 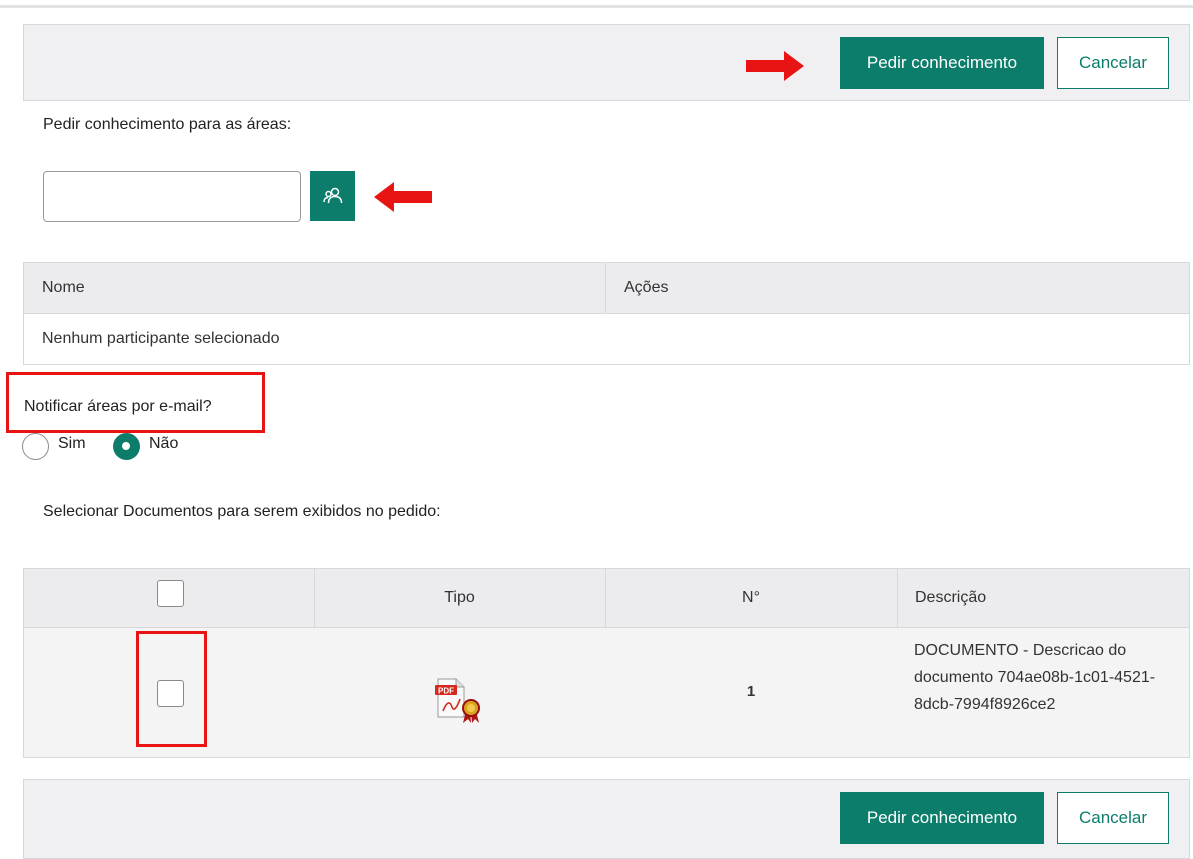 I want to click on document-number: 1, so click(x=751, y=691).